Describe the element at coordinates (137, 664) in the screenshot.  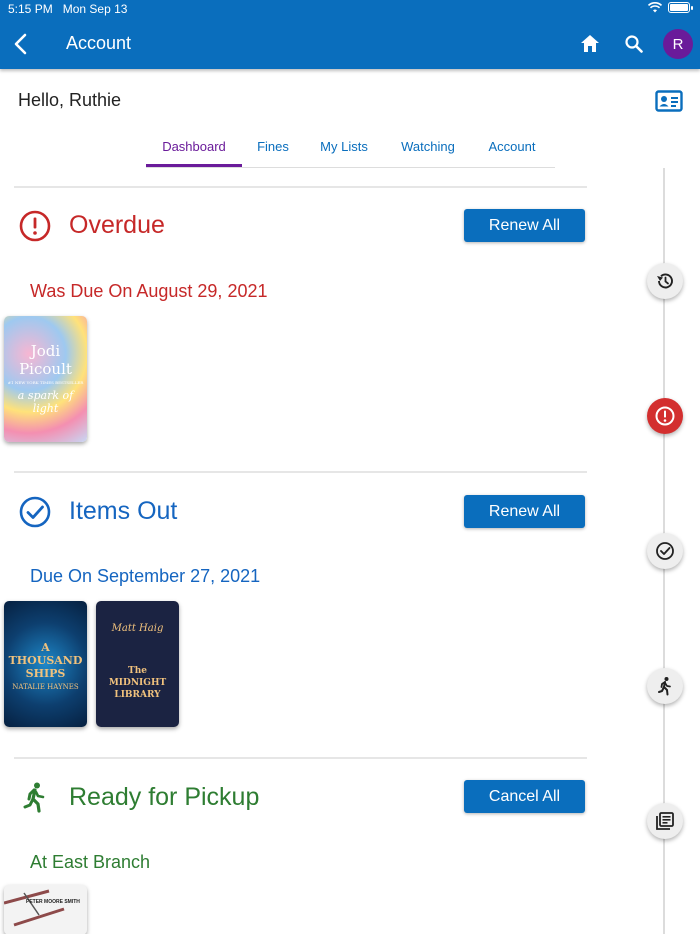
I see `book-cover-midnight-library: Matt Haig The MIDNIGHT LIBRARY` at that location.